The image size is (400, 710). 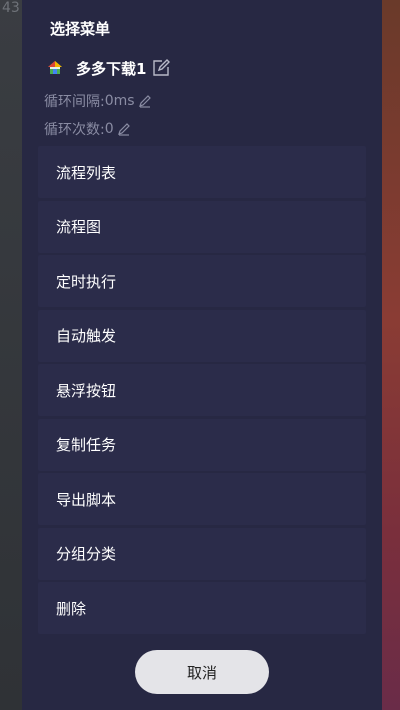 What do you see at coordinates (202, 172) in the screenshot?
I see `menu-item-flow-list: 流程列表` at bounding box center [202, 172].